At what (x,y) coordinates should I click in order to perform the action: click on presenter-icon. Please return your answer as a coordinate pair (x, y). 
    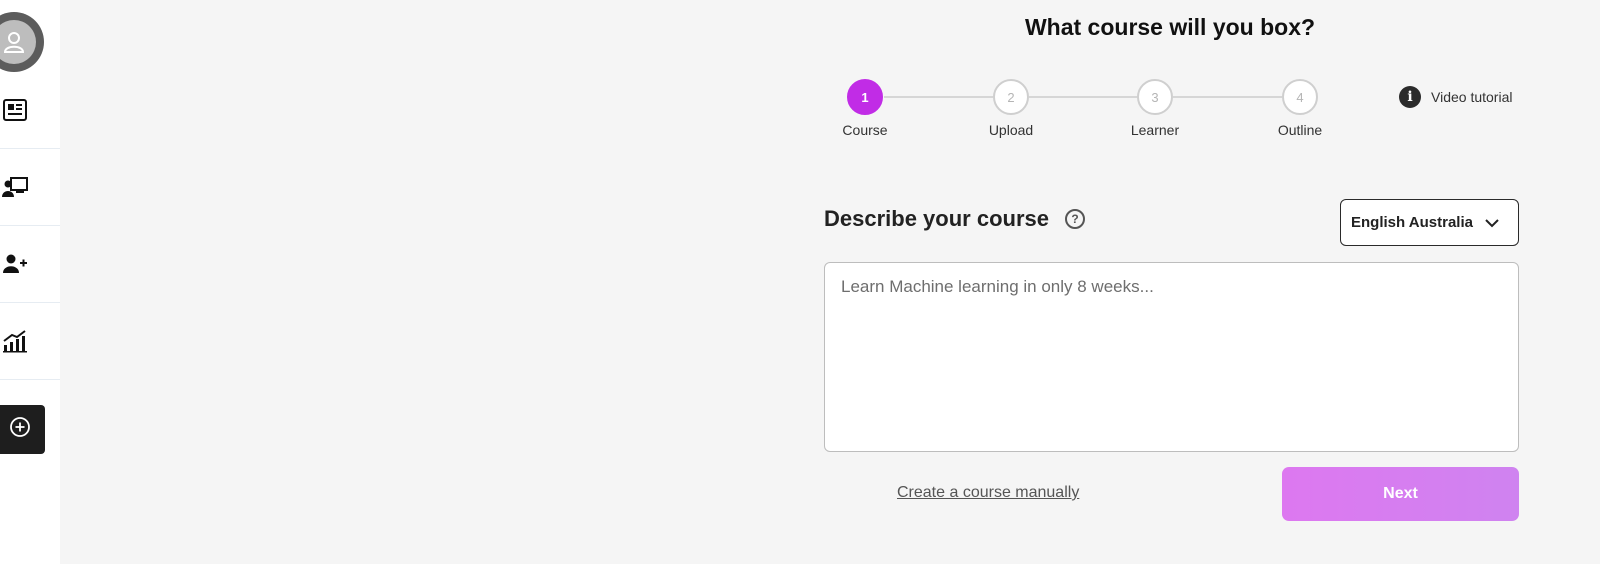
    Looking at the image, I should click on (15, 187).